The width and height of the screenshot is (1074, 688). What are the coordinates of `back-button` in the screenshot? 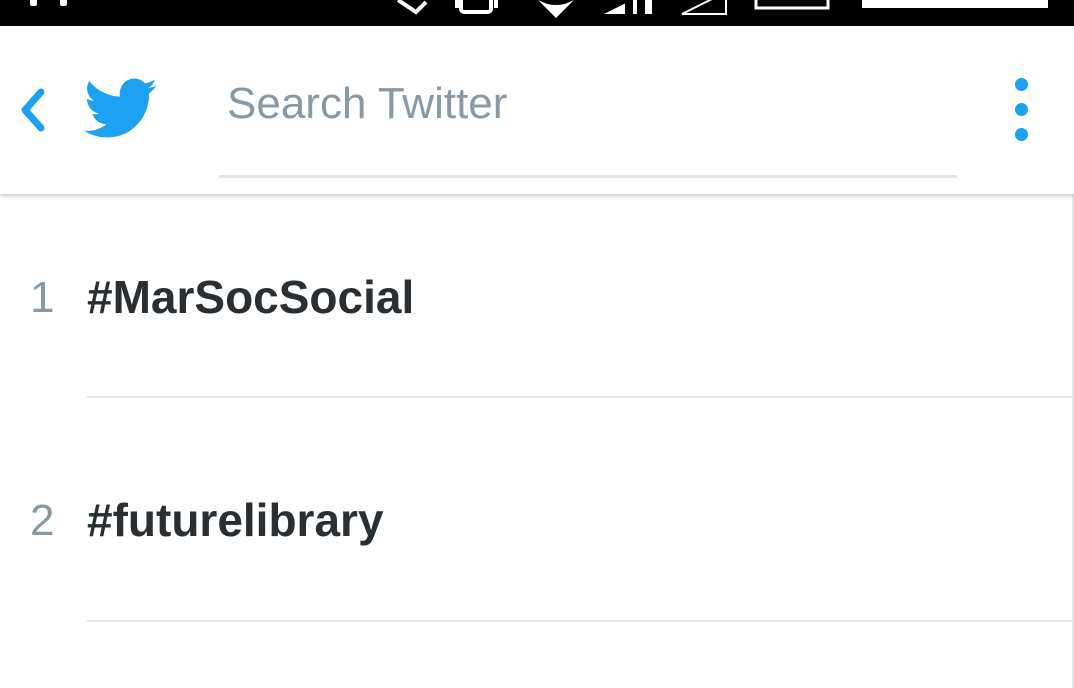 It's located at (32, 110).